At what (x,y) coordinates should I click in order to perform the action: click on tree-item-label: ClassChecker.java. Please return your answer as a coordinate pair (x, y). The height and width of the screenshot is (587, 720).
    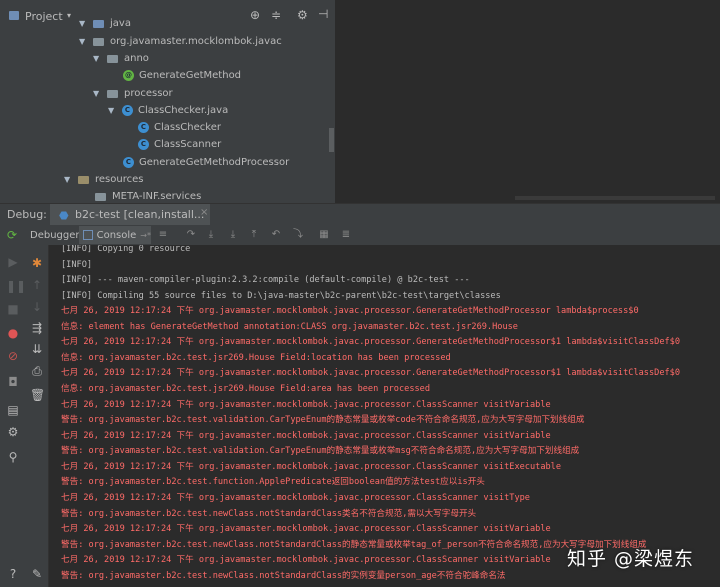
    Looking at the image, I should click on (183, 110).